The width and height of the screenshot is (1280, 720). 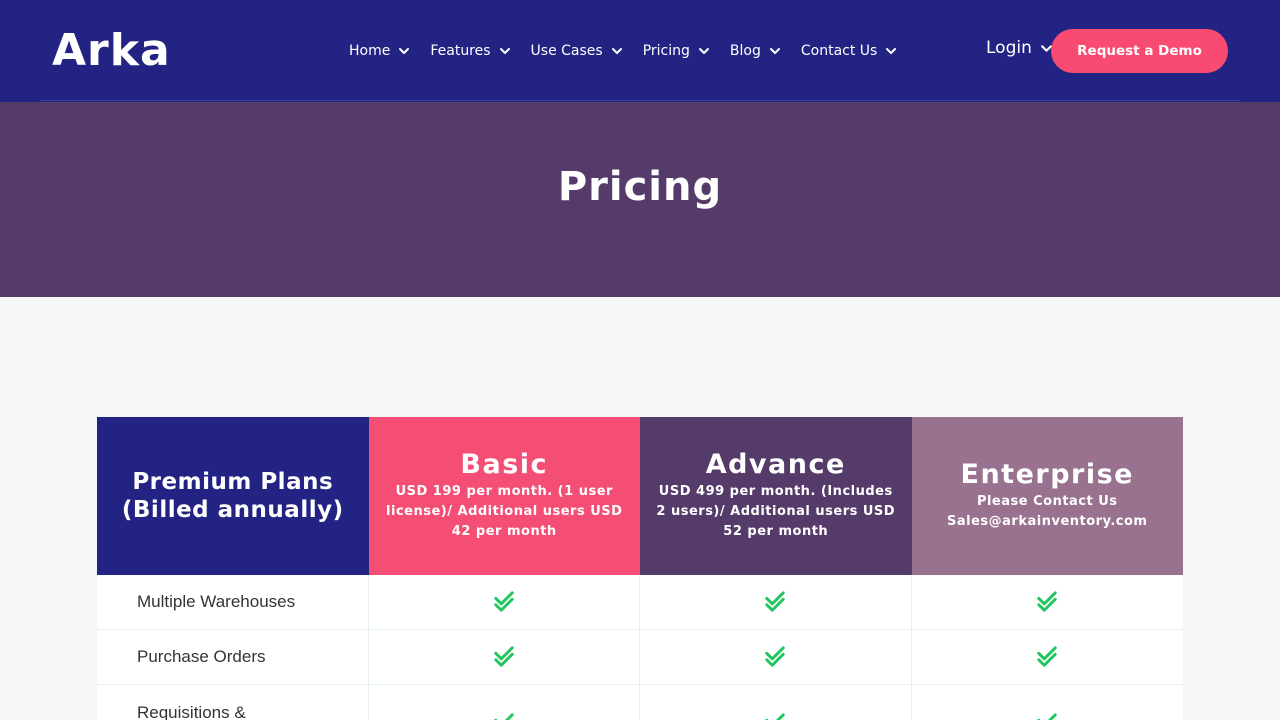 I want to click on login-label: Login, so click(x=1009, y=48).